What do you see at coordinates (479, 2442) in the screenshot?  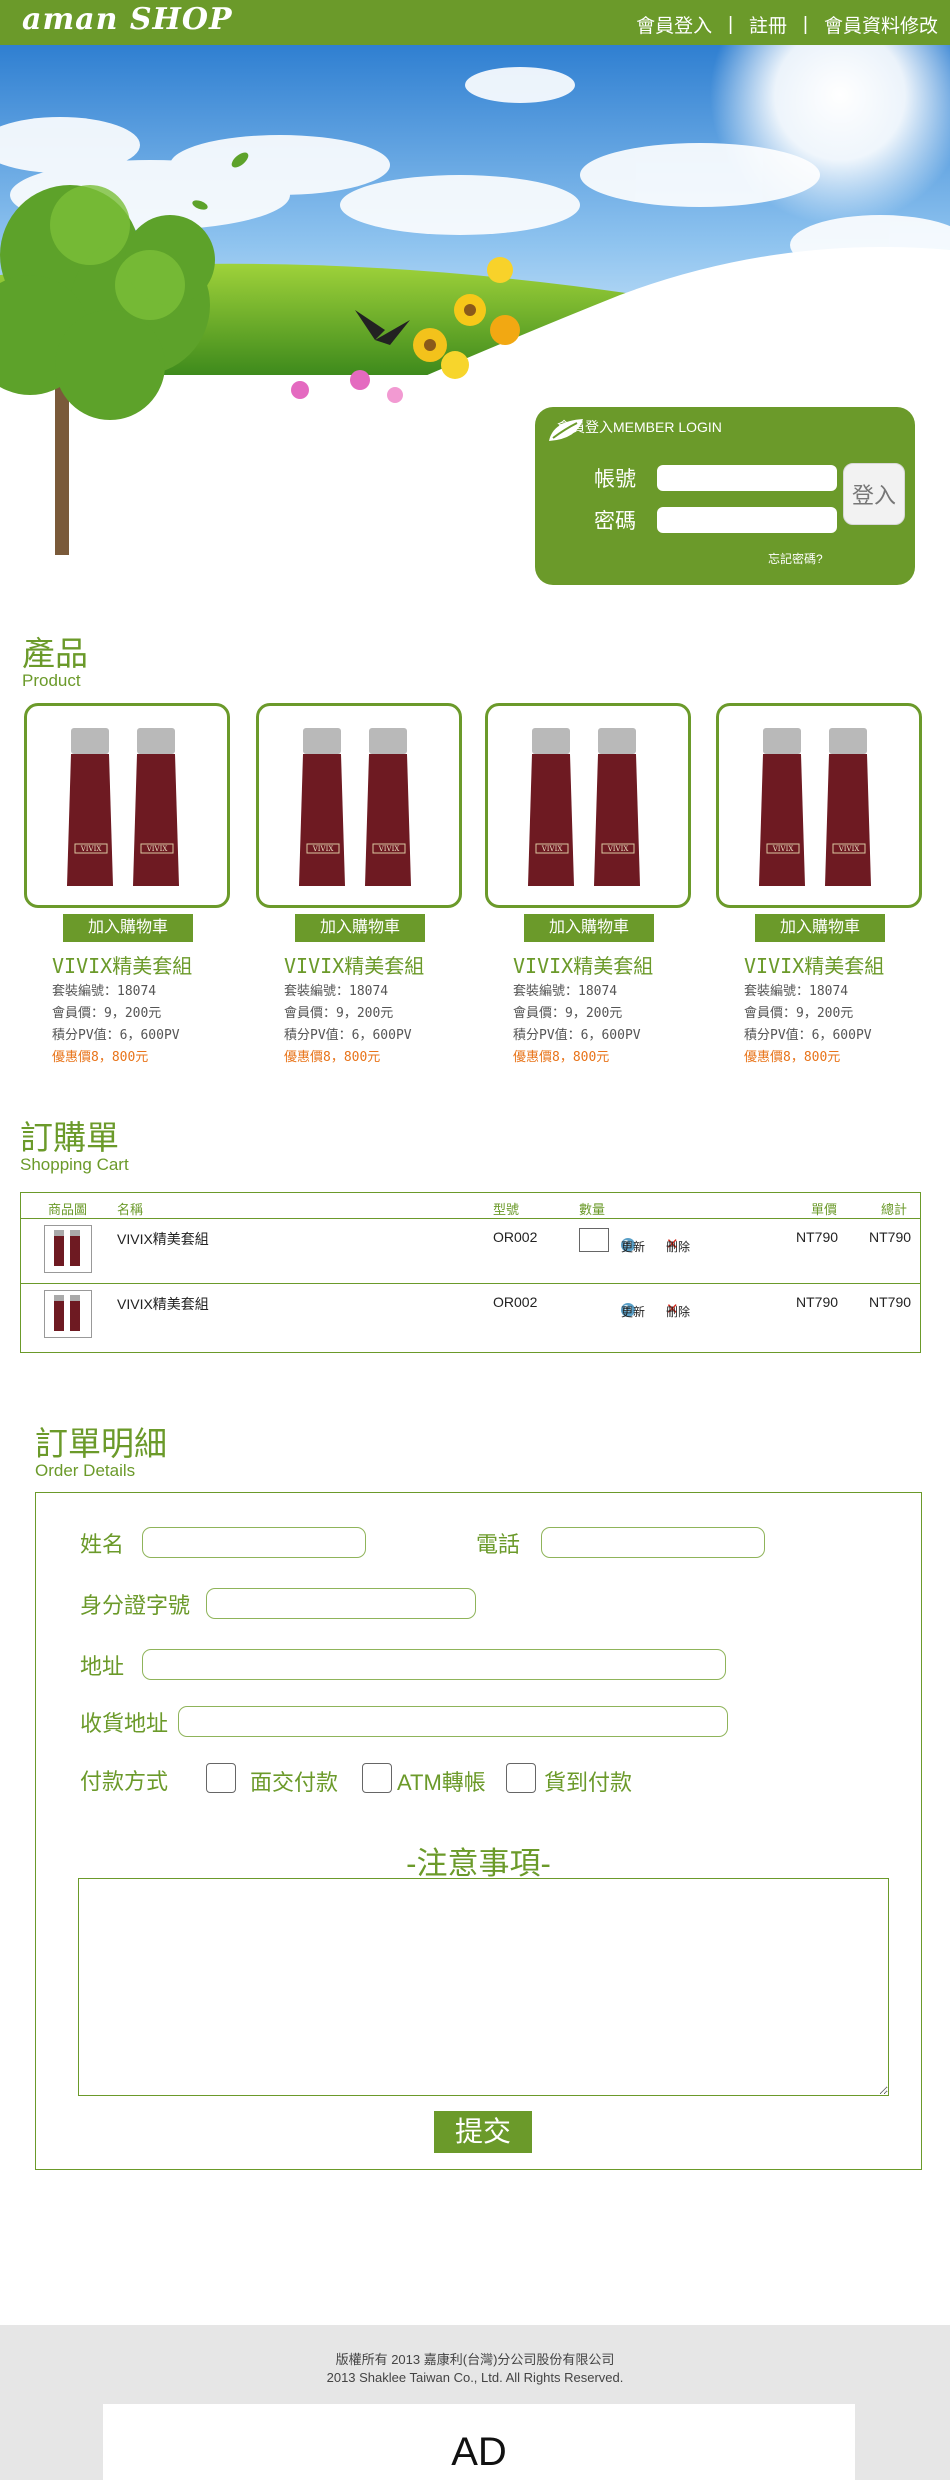 I see `ad-banner: AD` at bounding box center [479, 2442].